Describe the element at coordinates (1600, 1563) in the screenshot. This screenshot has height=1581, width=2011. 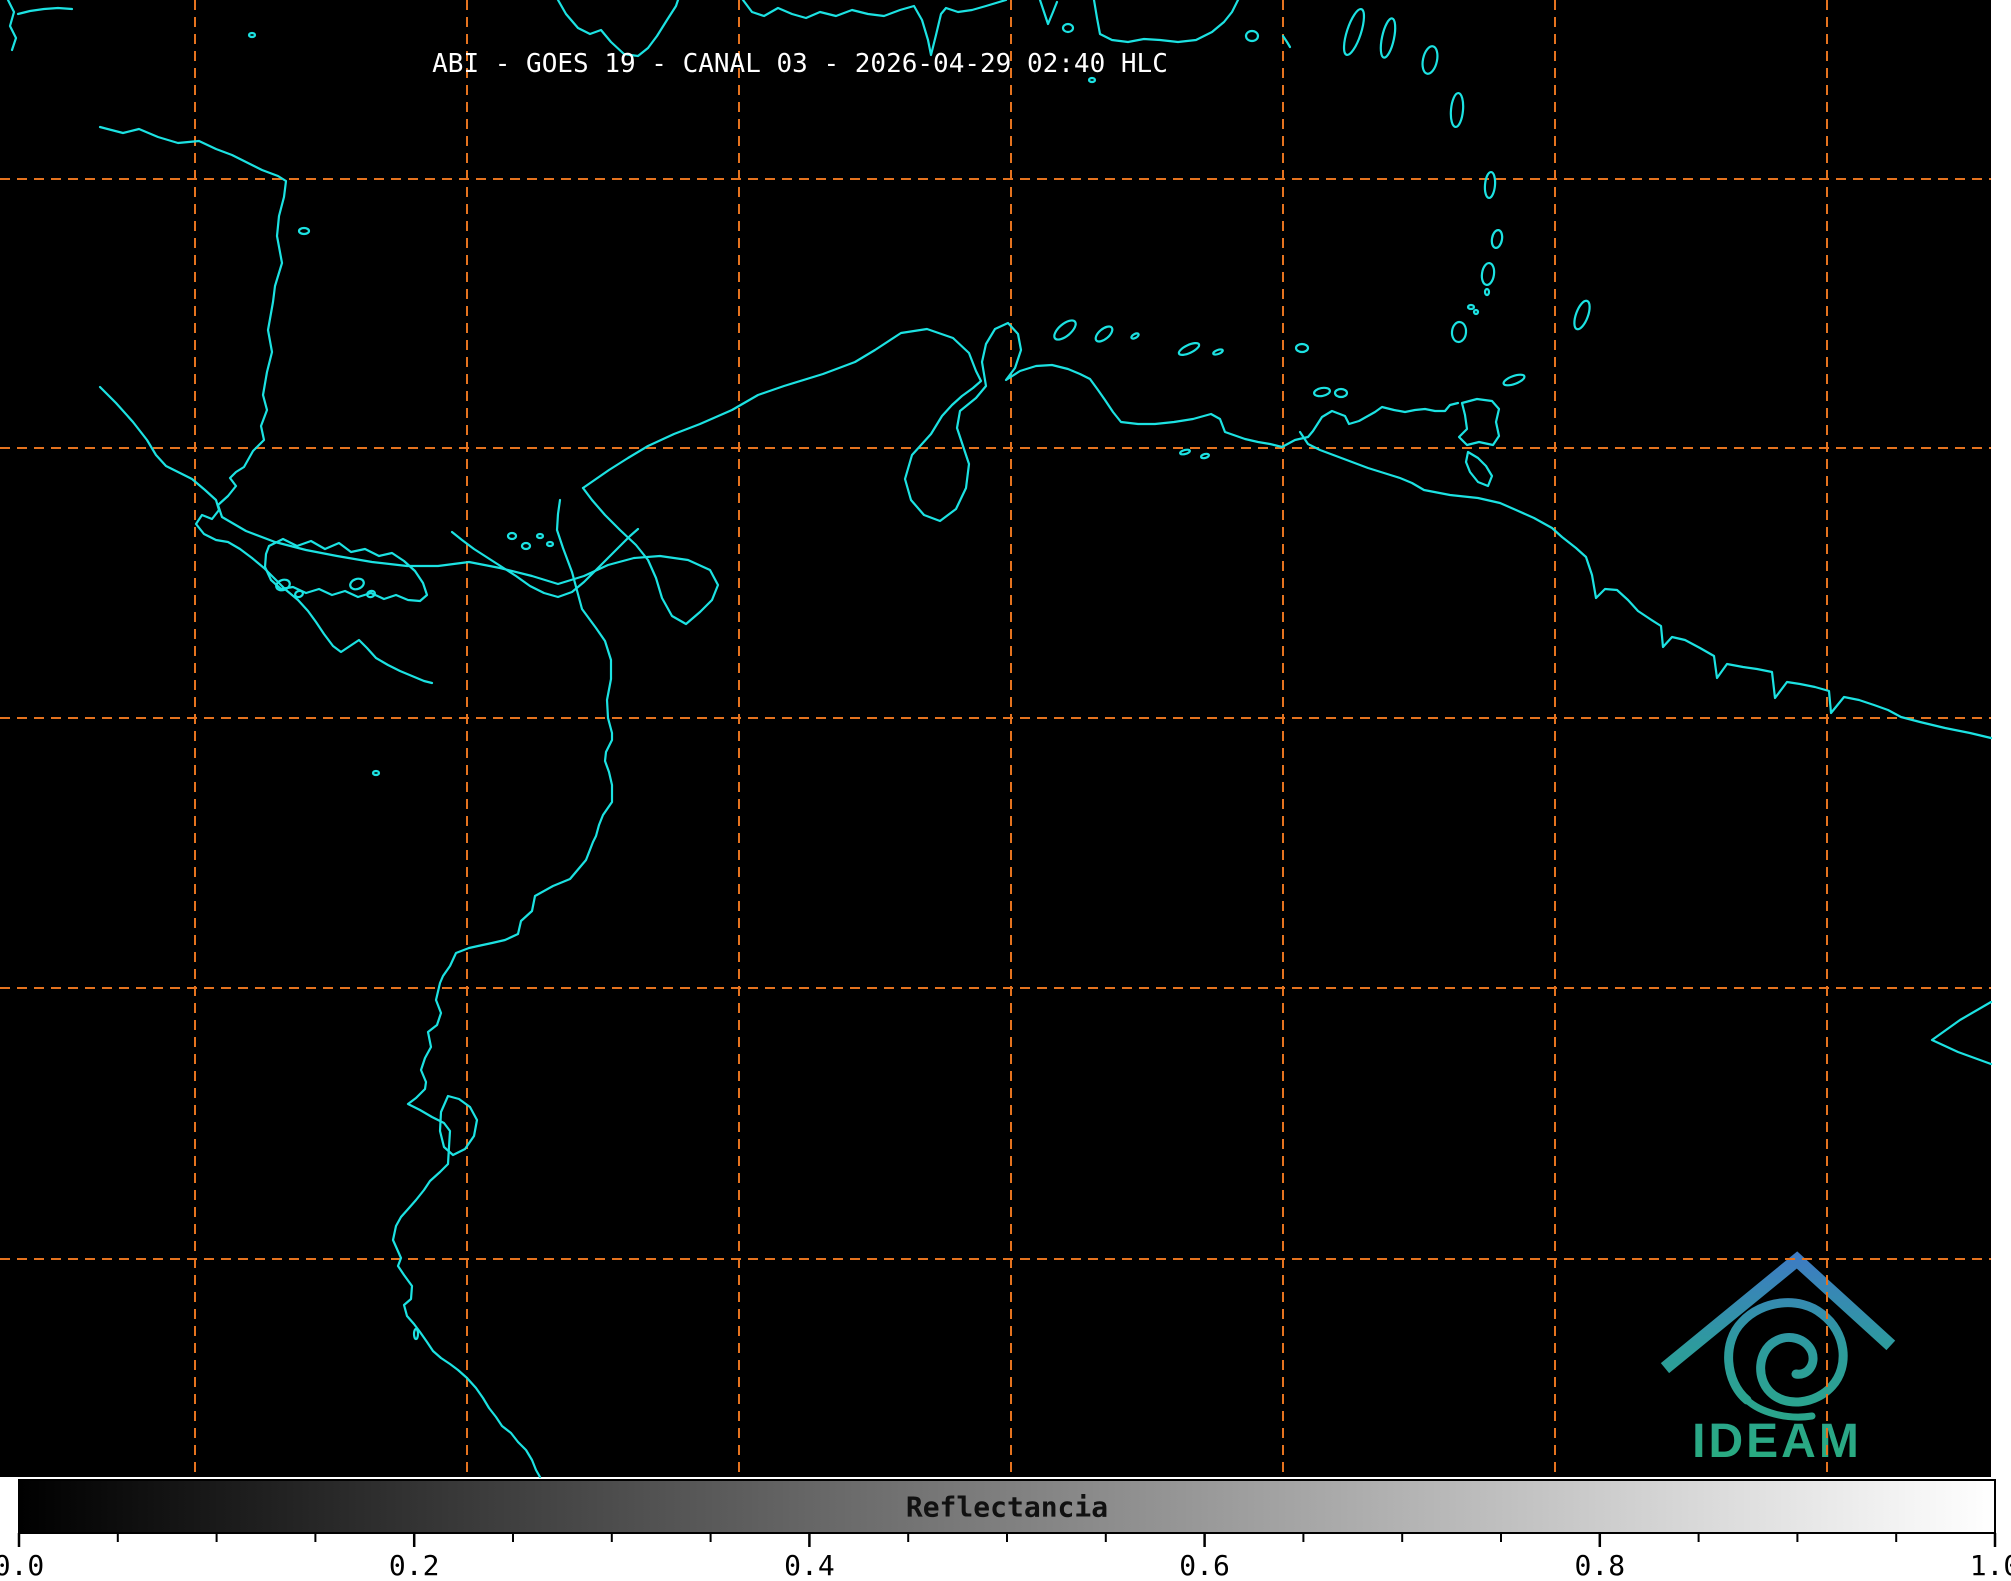
I see `colorbar-tick-label: 0.8` at that location.